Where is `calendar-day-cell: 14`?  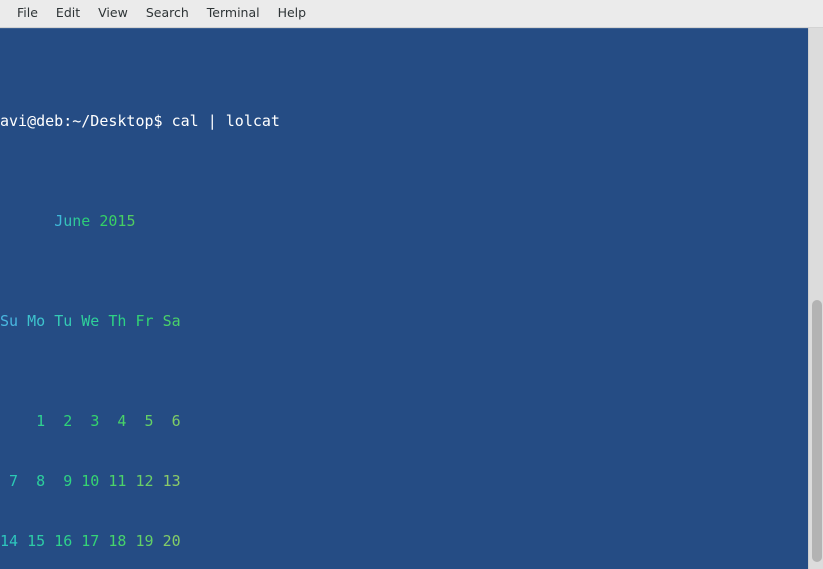 calendar-day-cell: 14 is located at coordinates (9, 541).